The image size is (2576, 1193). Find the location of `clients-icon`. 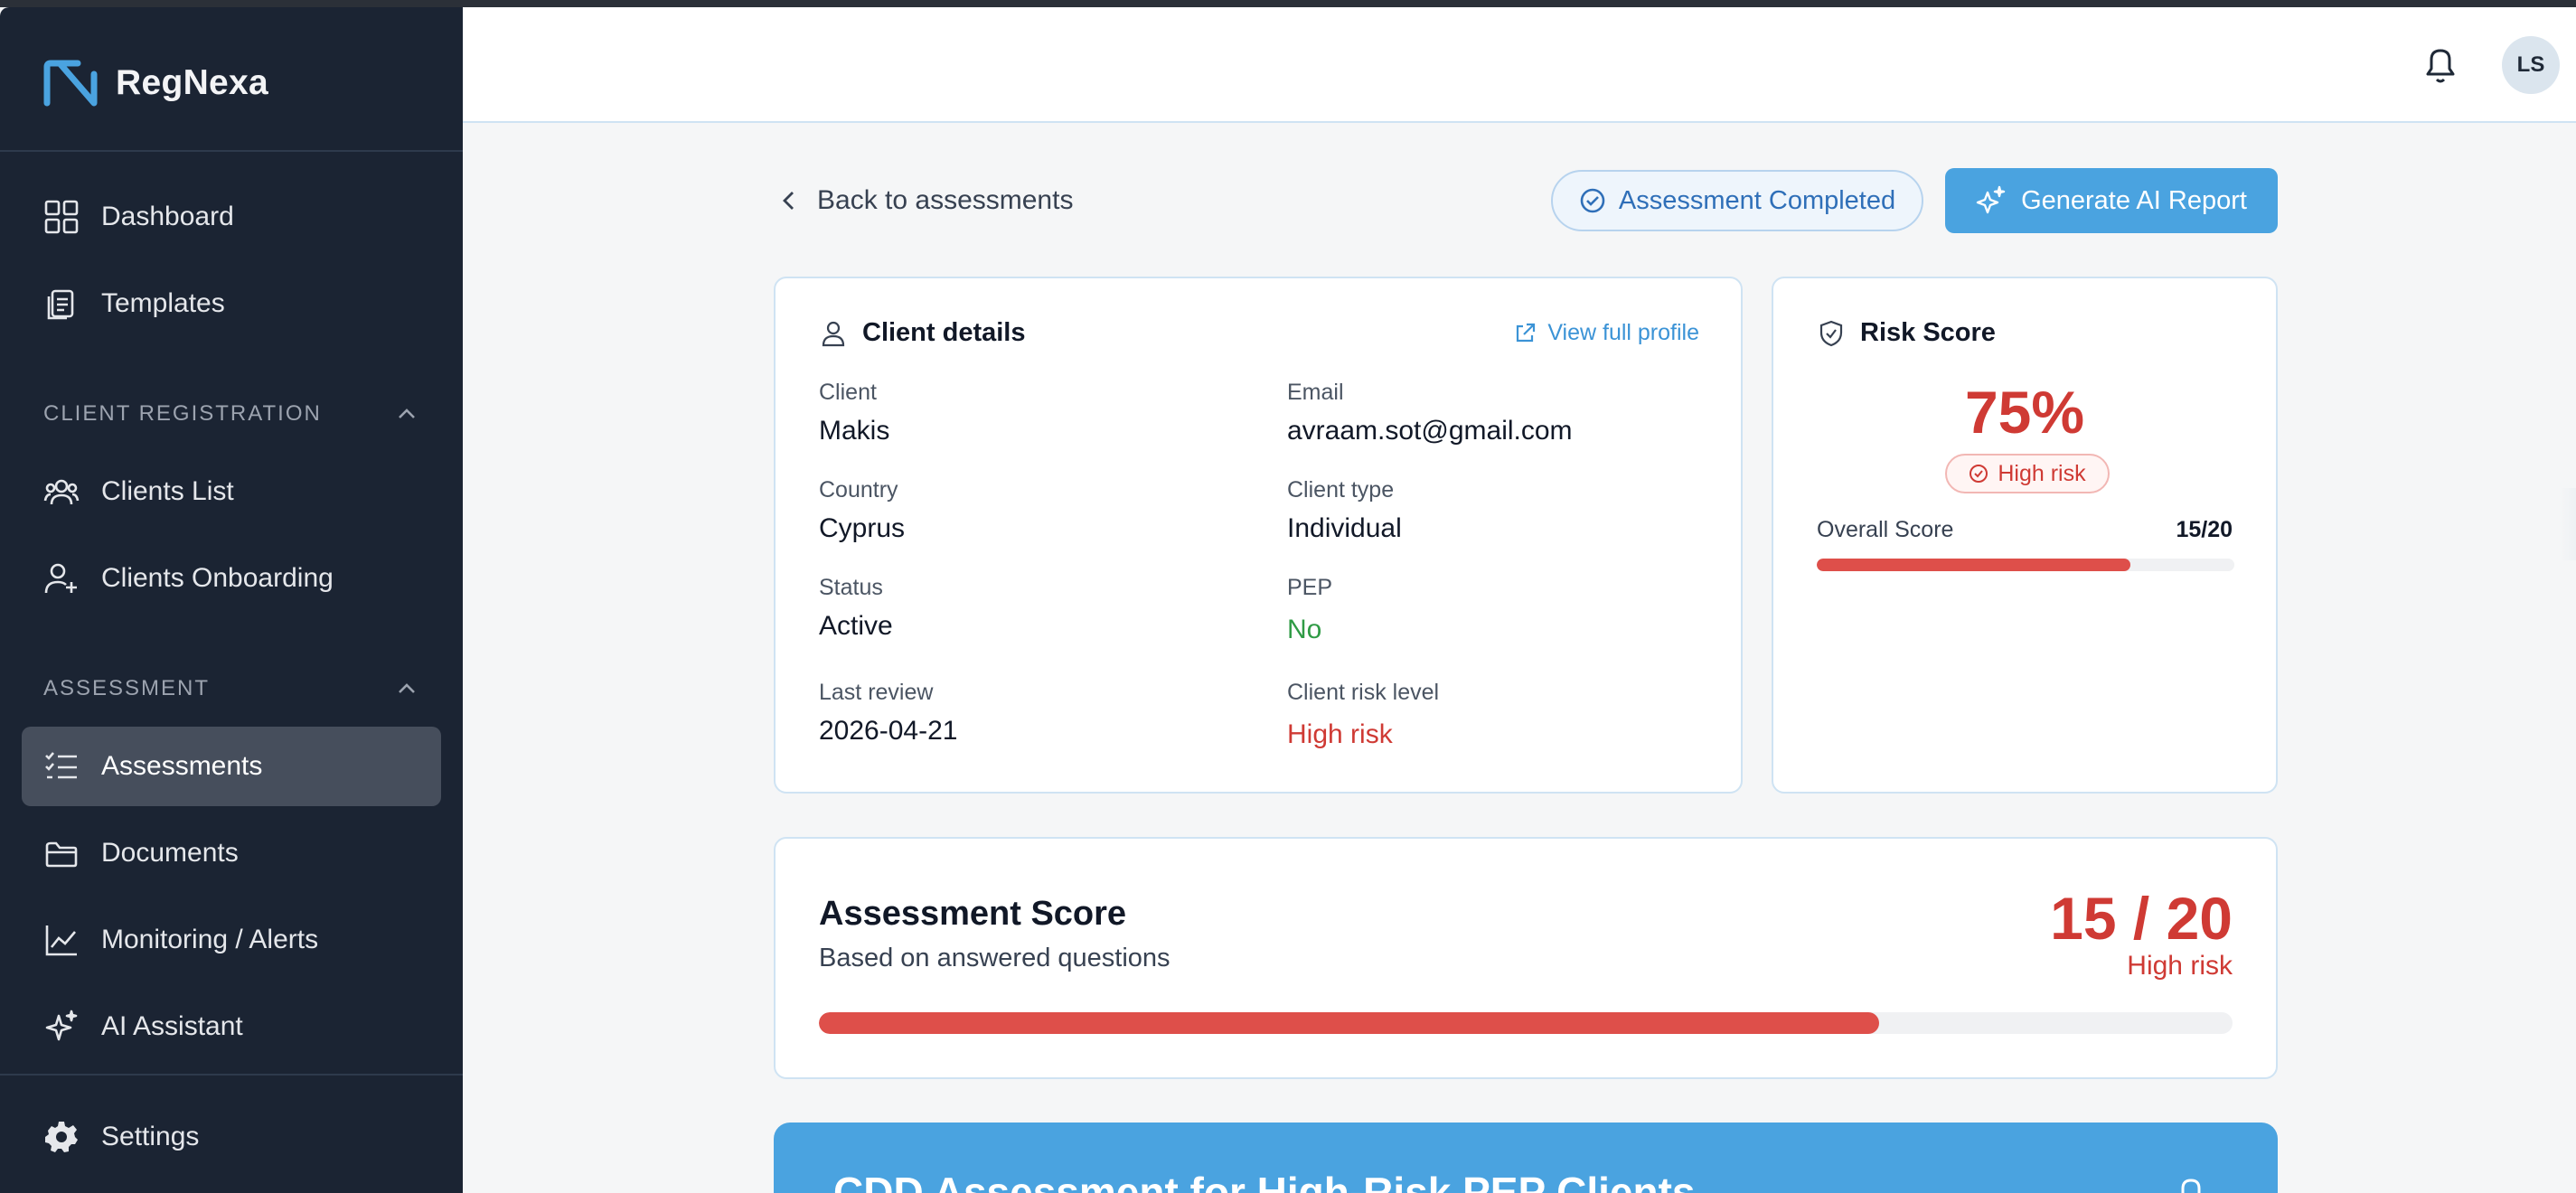

clients-icon is located at coordinates (62, 492).